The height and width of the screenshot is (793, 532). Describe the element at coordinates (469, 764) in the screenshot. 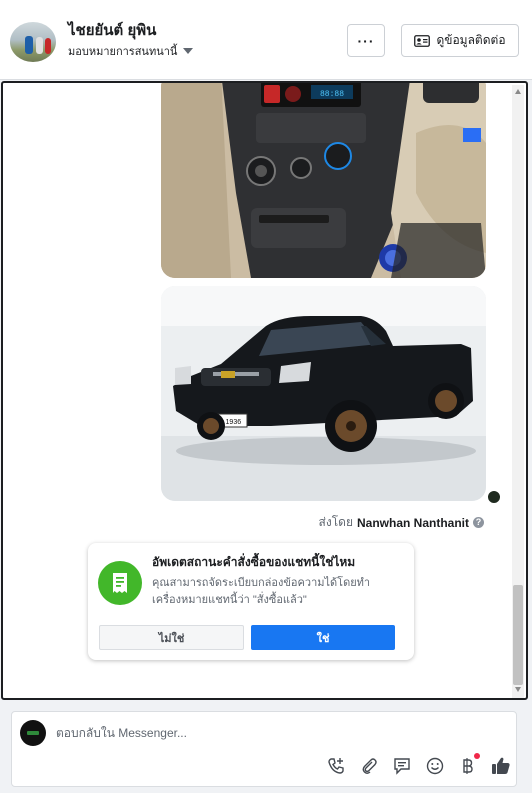

I see `baht-icon` at that location.